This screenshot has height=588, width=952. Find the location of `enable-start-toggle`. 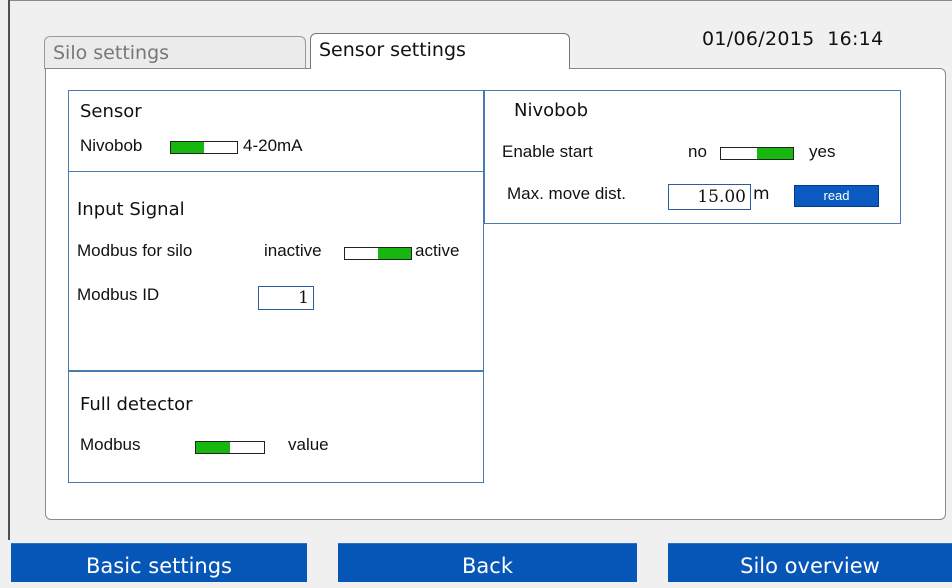

enable-start-toggle is located at coordinates (757, 153).